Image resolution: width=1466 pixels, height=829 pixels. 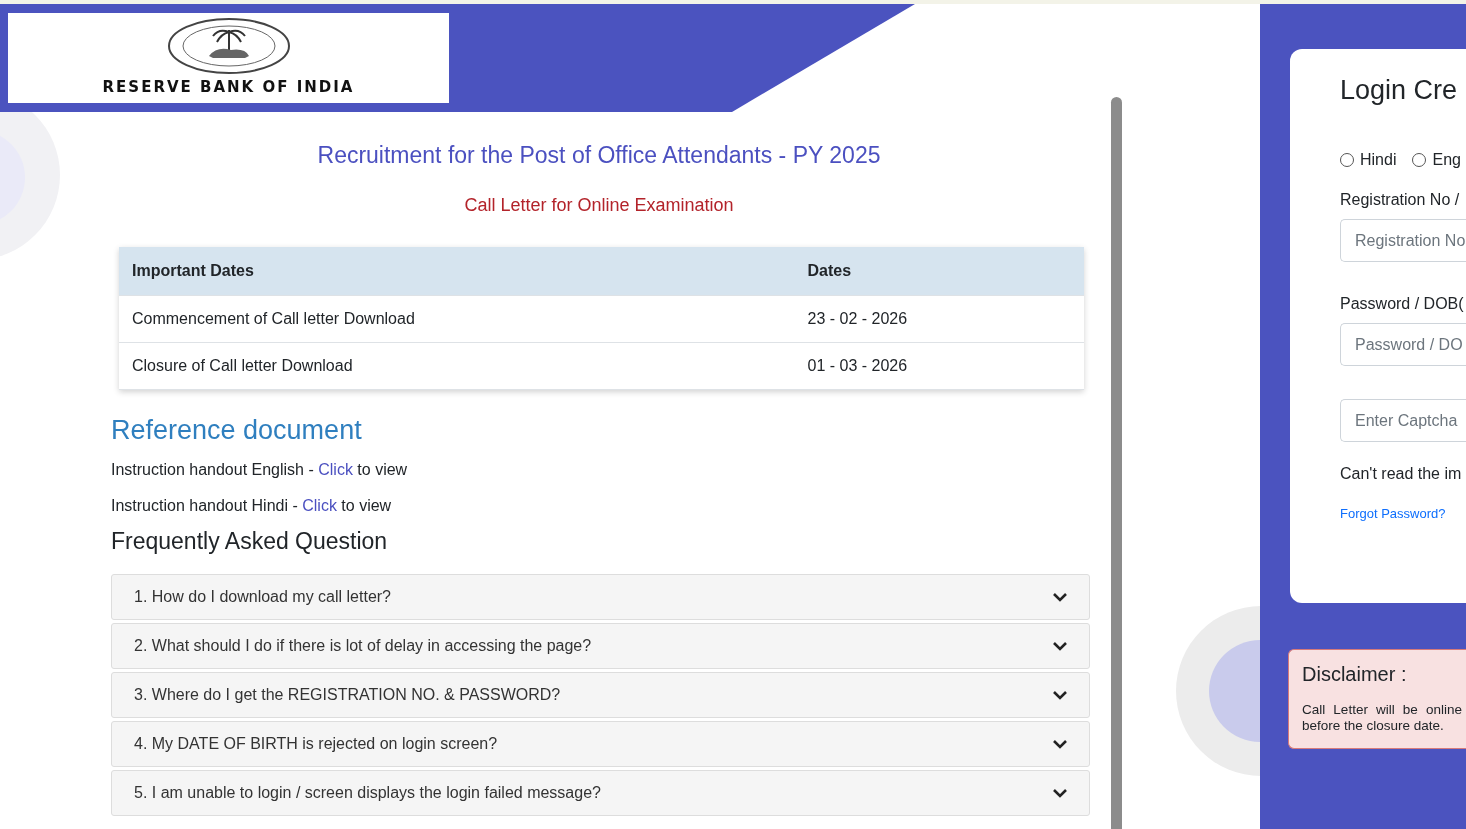 What do you see at coordinates (1116, 463) in the screenshot?
I see `scroll-bar` at bounding box center [1116, 463].